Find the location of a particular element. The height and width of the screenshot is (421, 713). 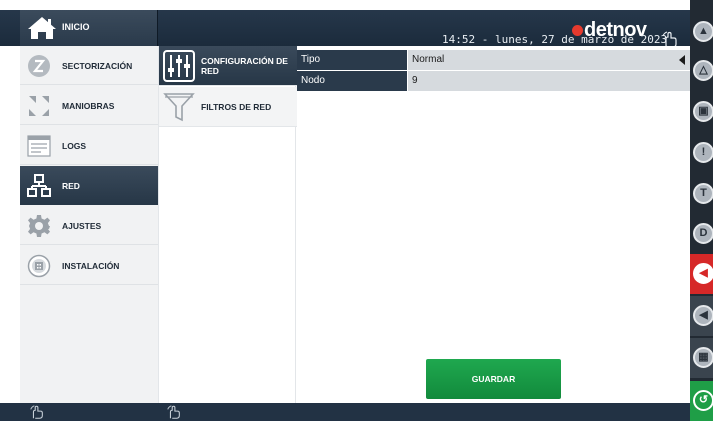

menu-item-label: AJUSTES is located at coordinates (82, 226).